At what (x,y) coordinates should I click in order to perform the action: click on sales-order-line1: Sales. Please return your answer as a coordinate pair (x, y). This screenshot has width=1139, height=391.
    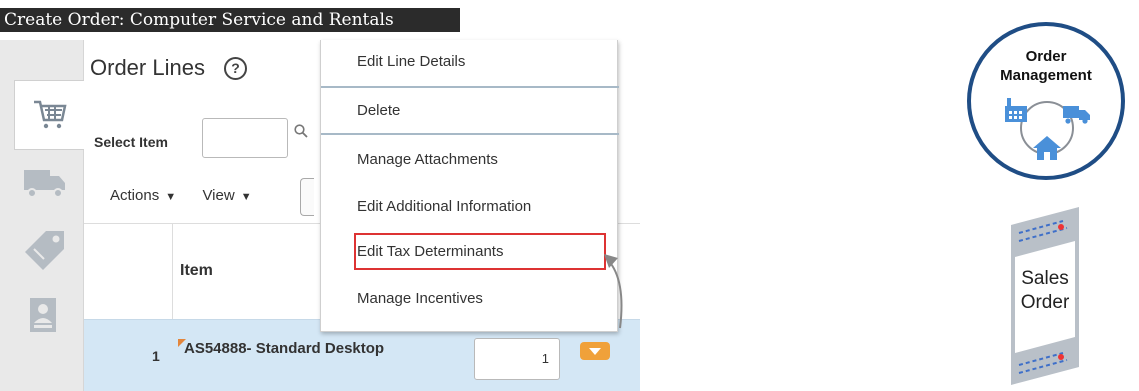
    Looking at the image, I should click on (1045, 278).